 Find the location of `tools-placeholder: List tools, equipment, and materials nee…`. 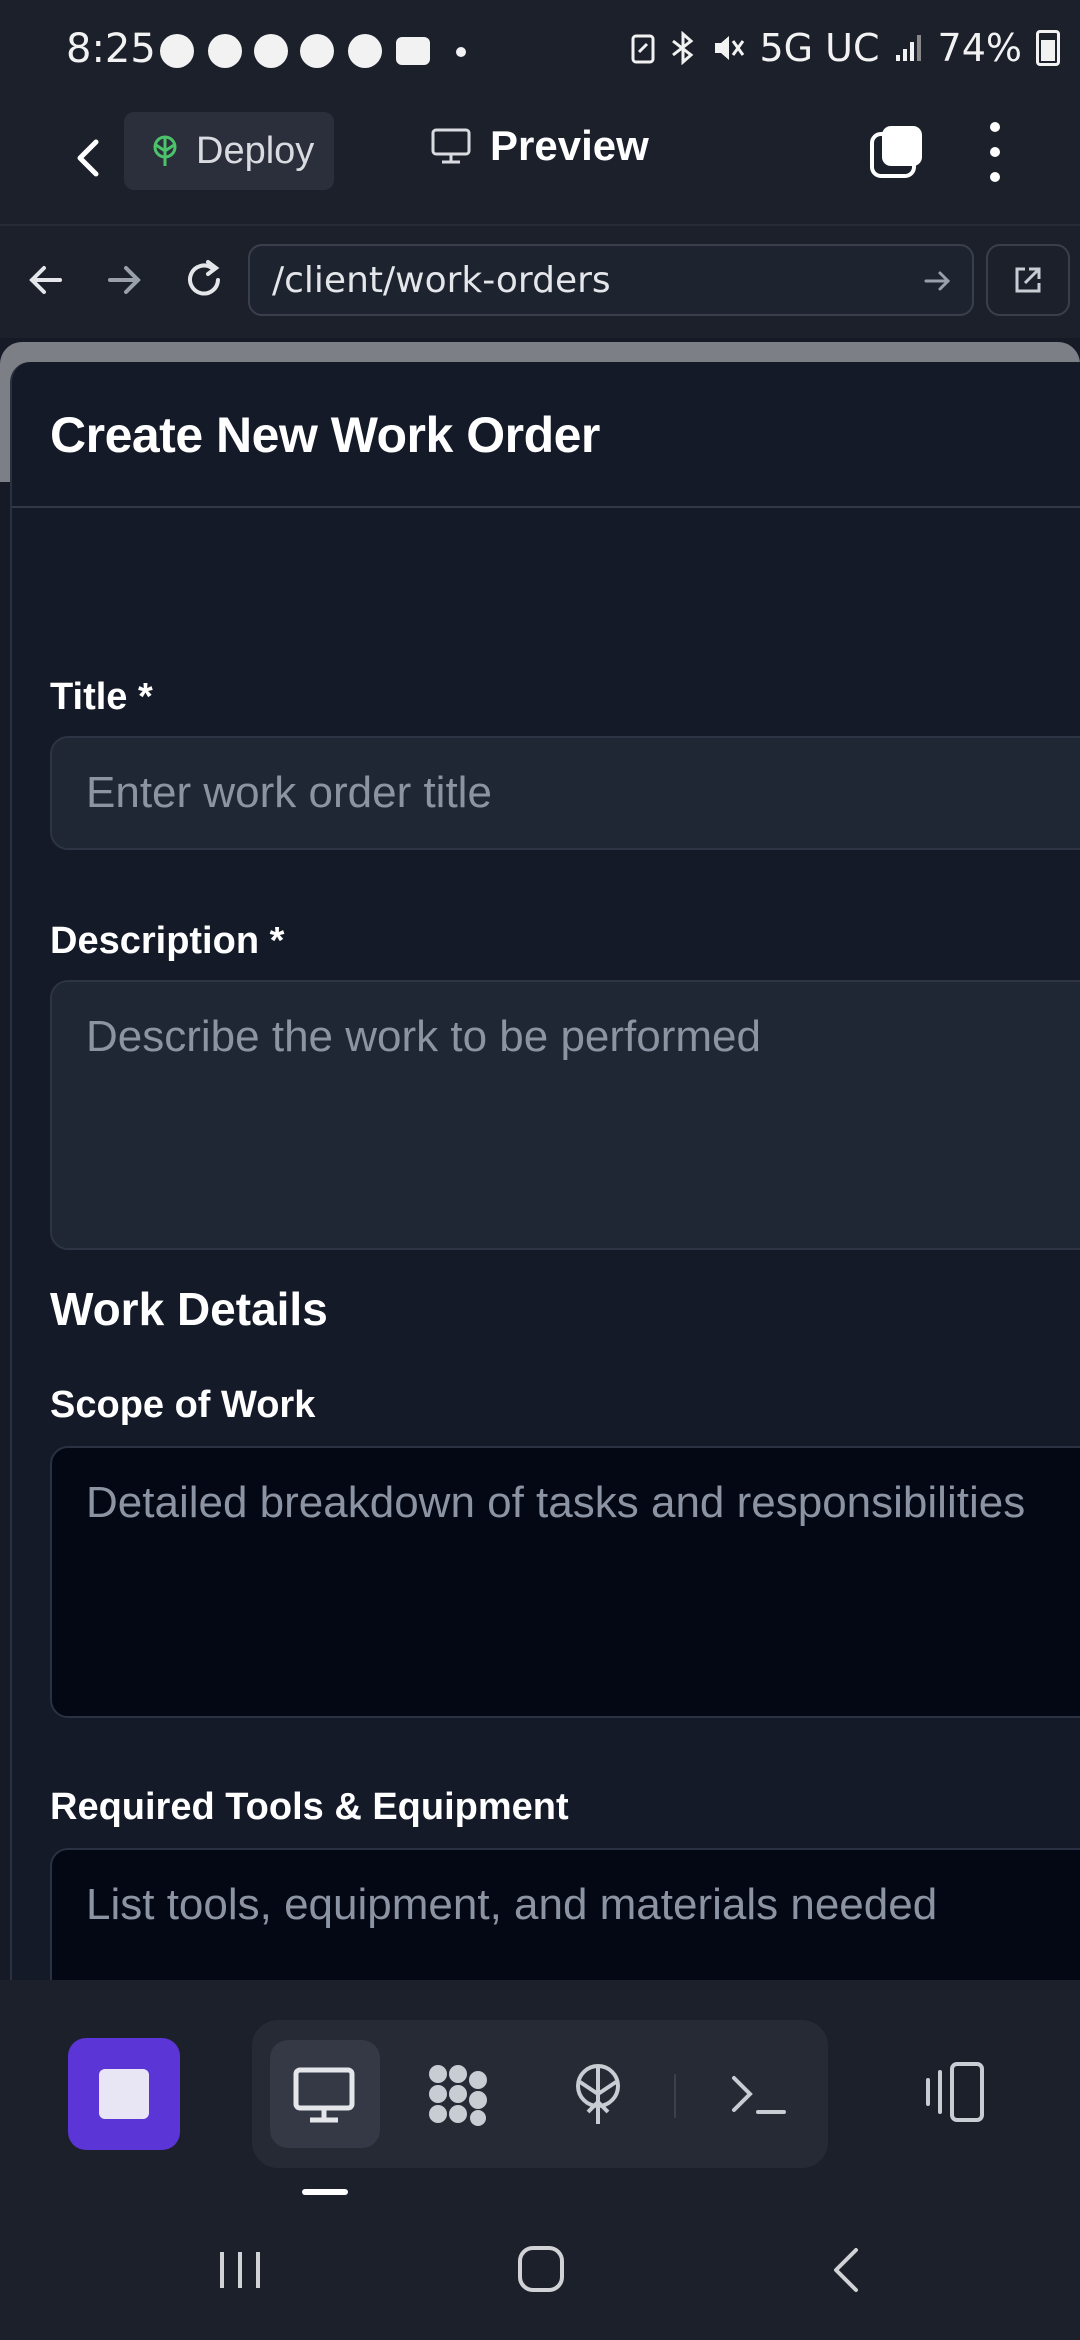

tools-placeholder: List tools, equipment, and materials nee… is located at coordinates (512, 1904).